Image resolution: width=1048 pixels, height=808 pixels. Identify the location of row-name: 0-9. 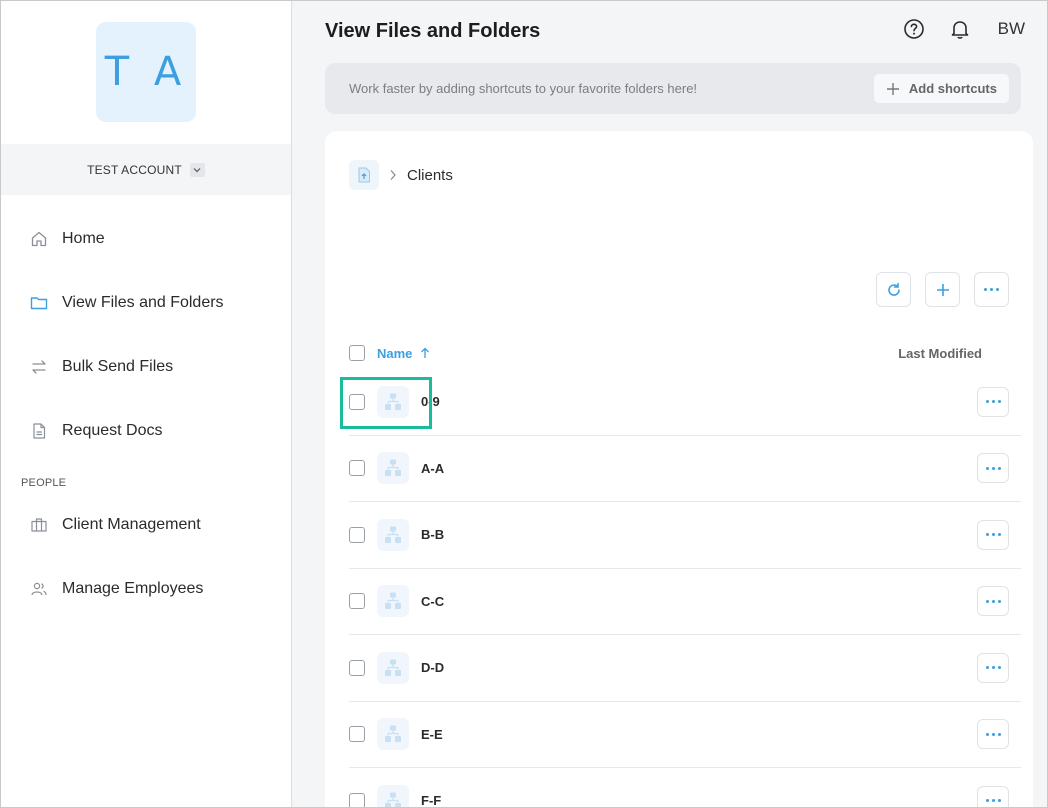
(430, 401).